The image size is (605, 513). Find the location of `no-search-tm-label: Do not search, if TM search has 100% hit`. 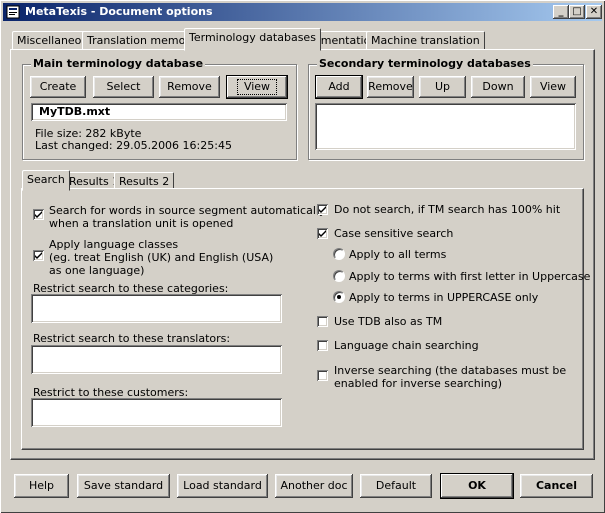

no-search-tm-label: Do not search, if TM search has 100% hit is located at coordinates (447, 209).